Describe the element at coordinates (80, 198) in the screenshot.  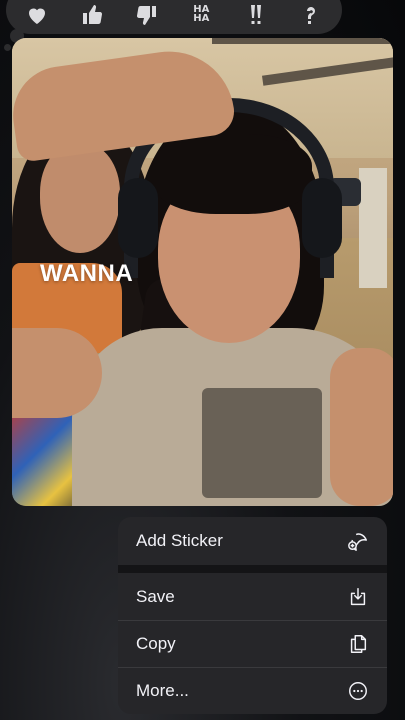
I see `photo-person-left-face` at that location.